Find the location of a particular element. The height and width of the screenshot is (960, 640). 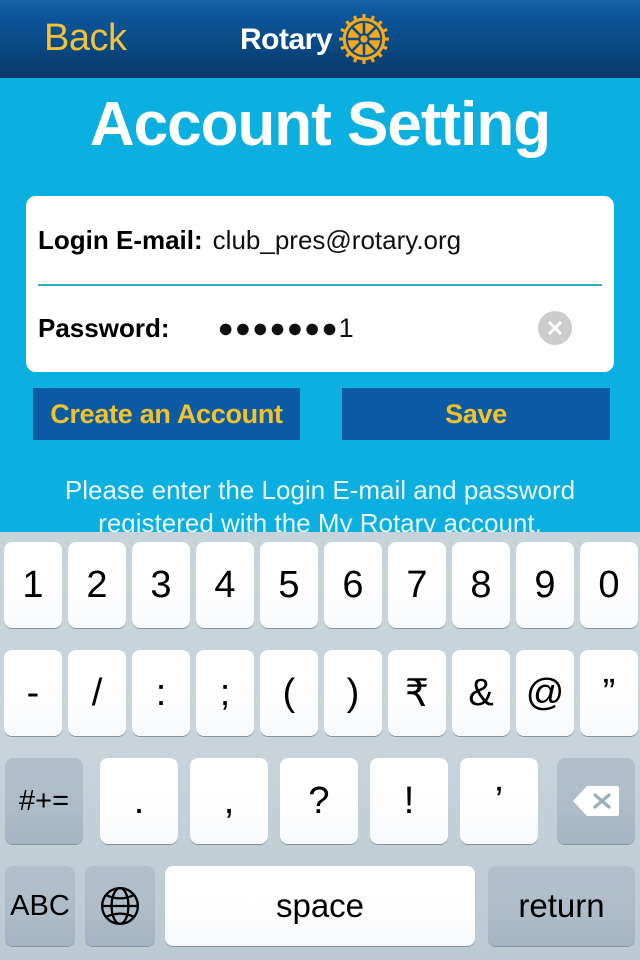

key-5: 5 is located at coordinates (289, 585).